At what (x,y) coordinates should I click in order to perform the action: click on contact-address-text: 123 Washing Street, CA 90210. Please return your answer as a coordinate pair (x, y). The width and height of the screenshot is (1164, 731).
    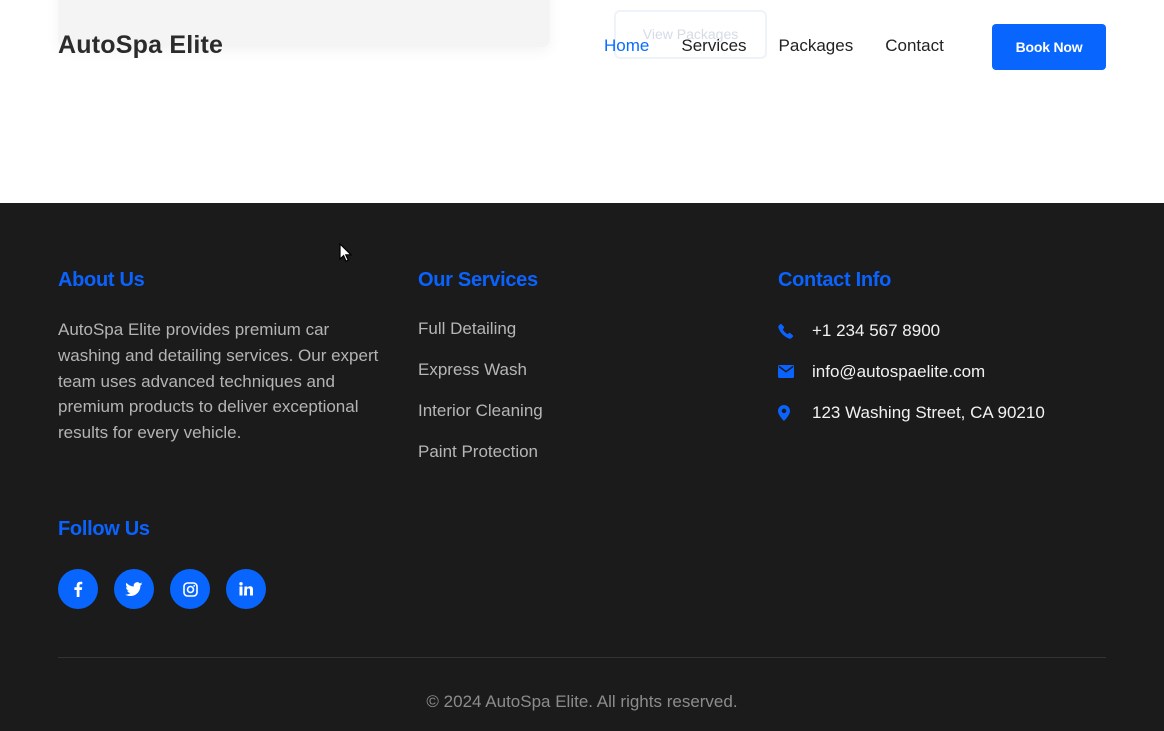
    Looking at the image, I should click on (928, 412).